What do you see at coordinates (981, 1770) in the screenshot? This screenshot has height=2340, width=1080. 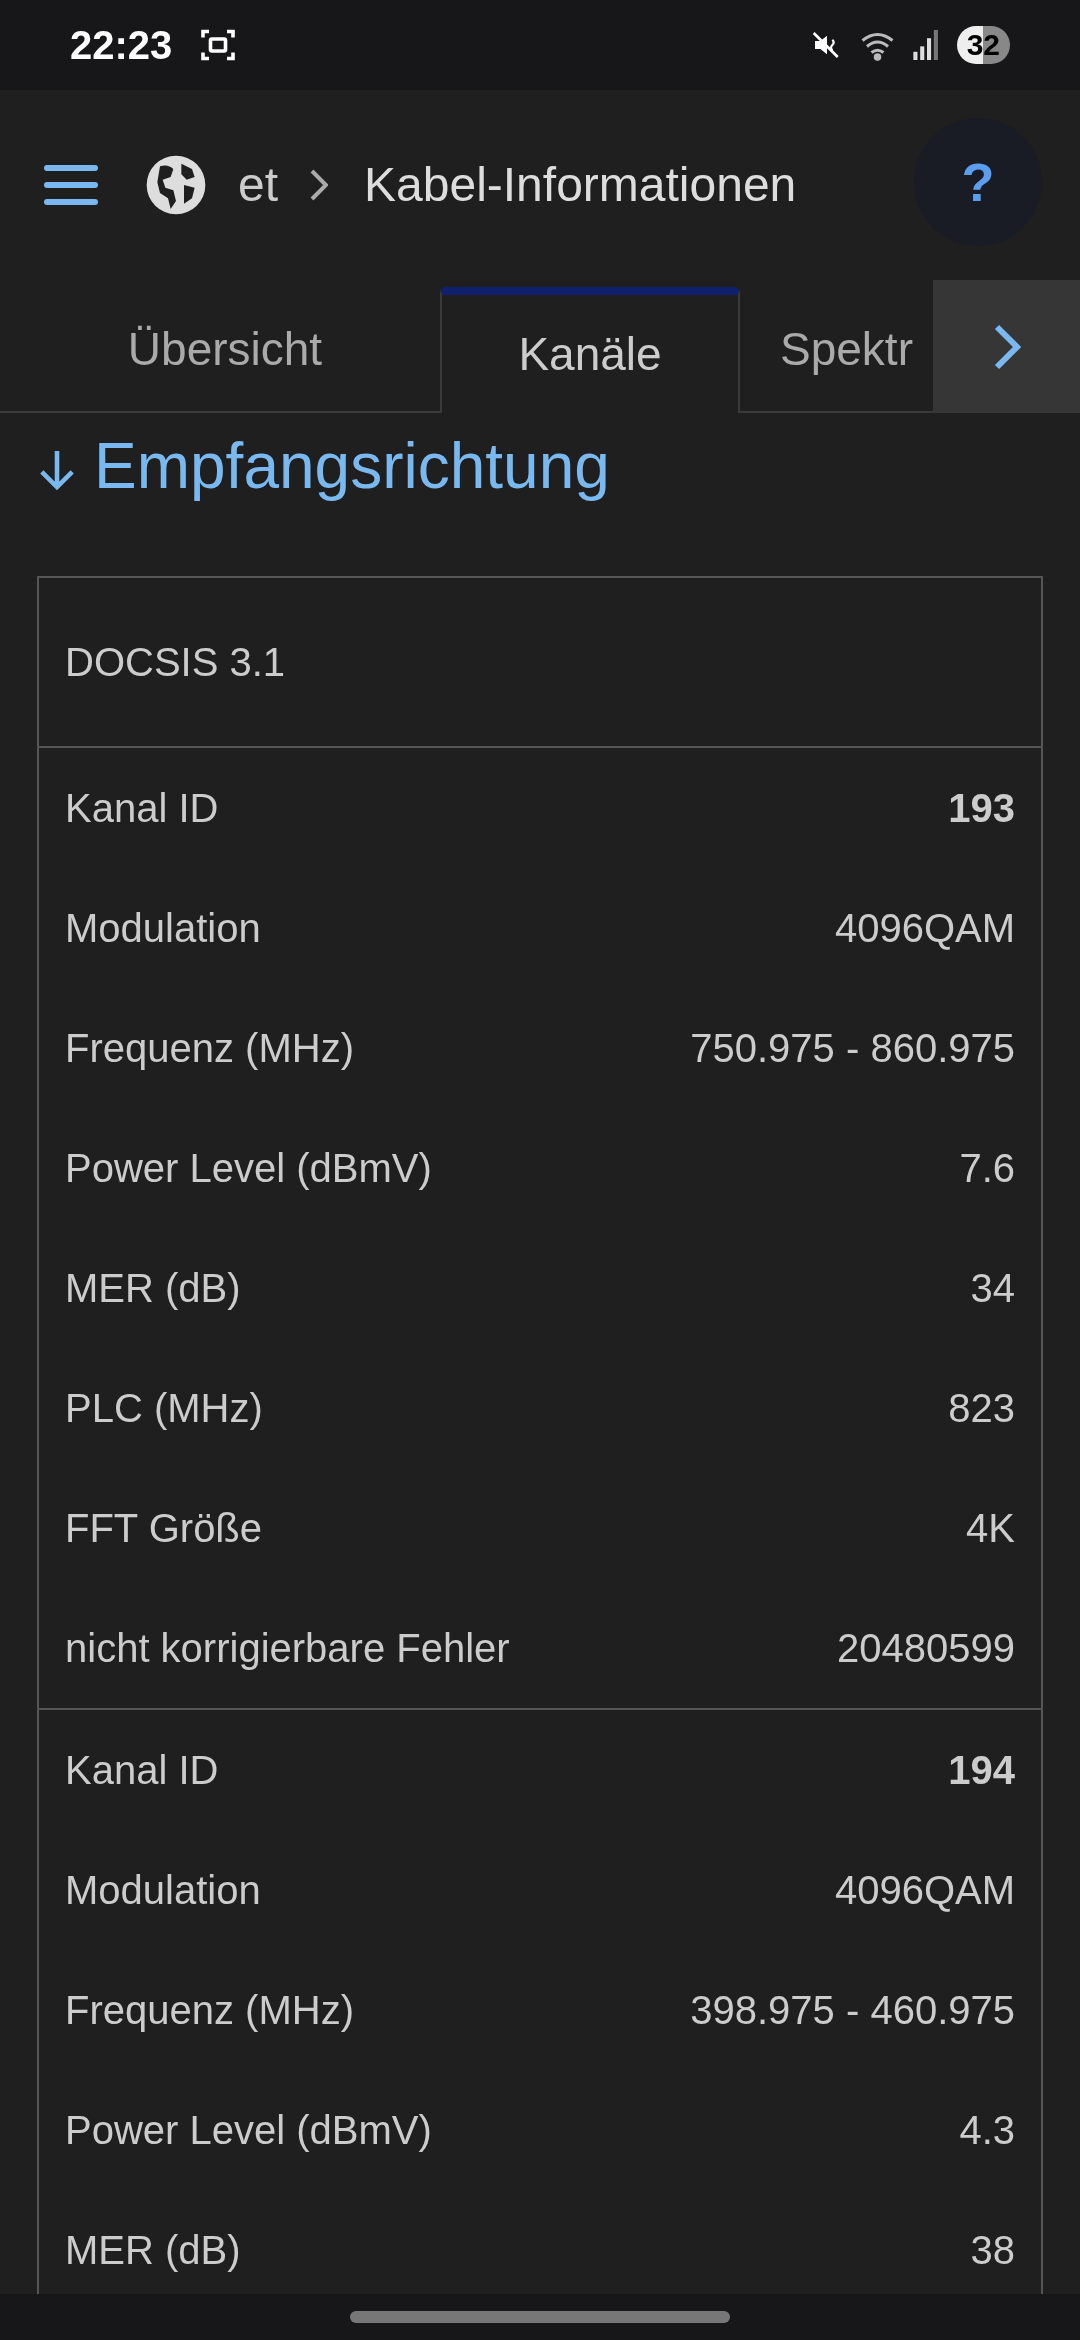 I see `field-value: 194` at bounding box center [981, 1770].